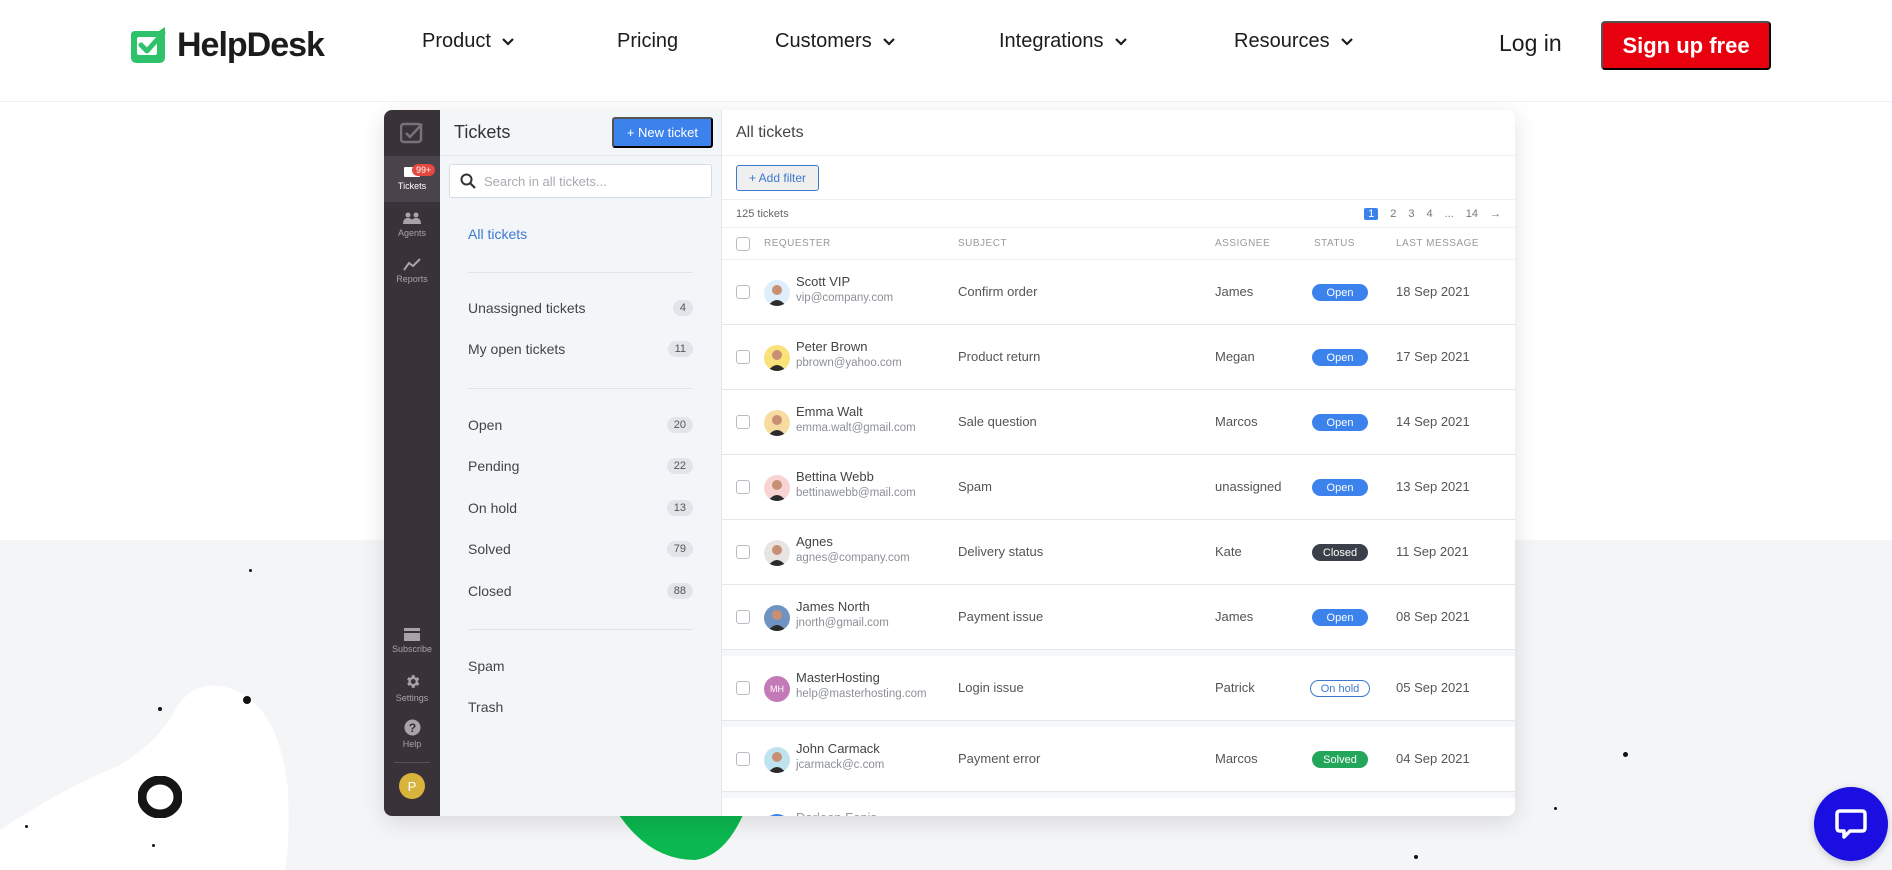 The height and width of the screenshot is (870, 1892). What do you see at coordinates (580, 308) in the screenshot?
I see `view-unassigned: Unassigned tickets 4` at bounding box center [580, 308].